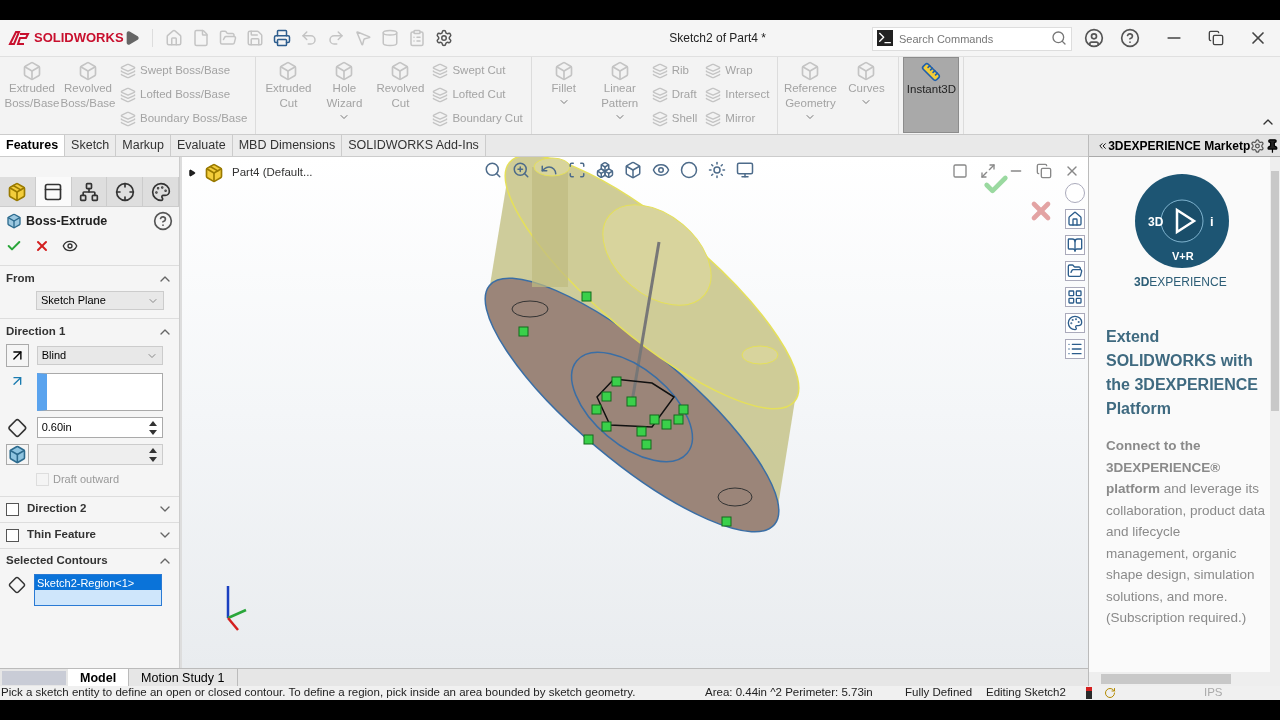 The height and width of the screenshot is (720, 1280). What do you see at coordinates (99, 427) in the screenshot?
I see `depth-field: 0.60in` at bounding box center [99, 427].